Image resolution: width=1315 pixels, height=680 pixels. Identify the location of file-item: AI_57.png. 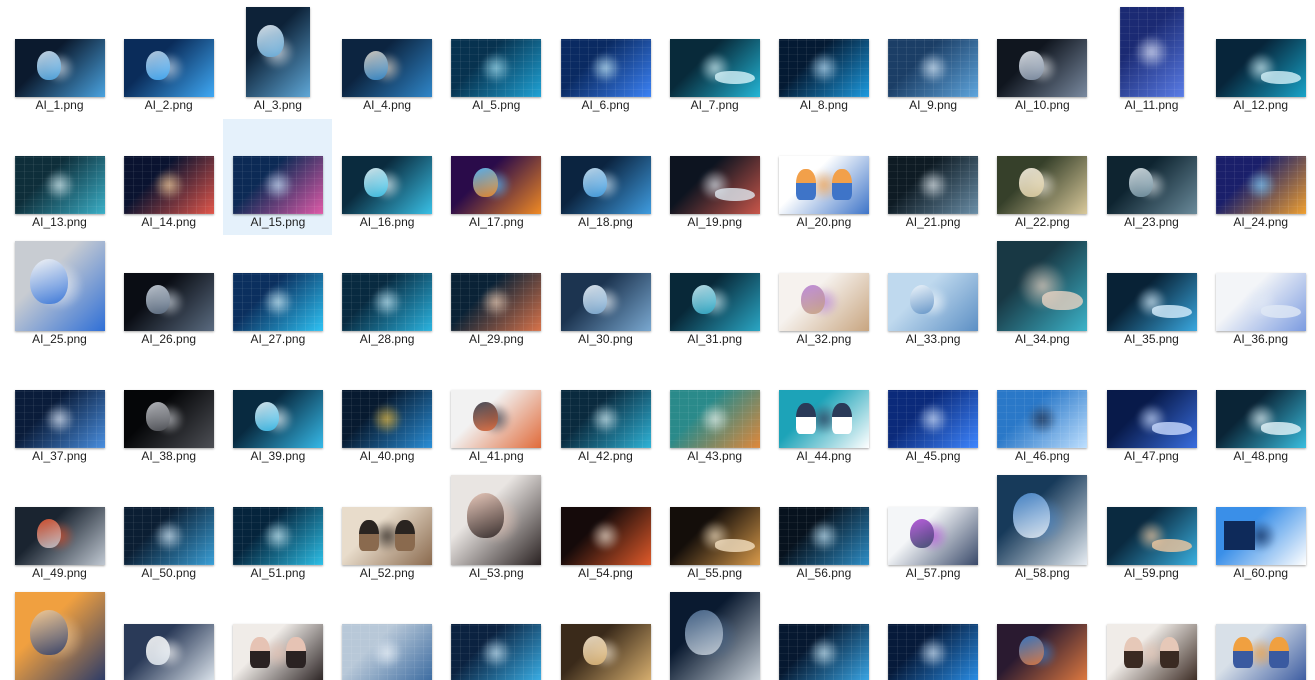
(933, 528).